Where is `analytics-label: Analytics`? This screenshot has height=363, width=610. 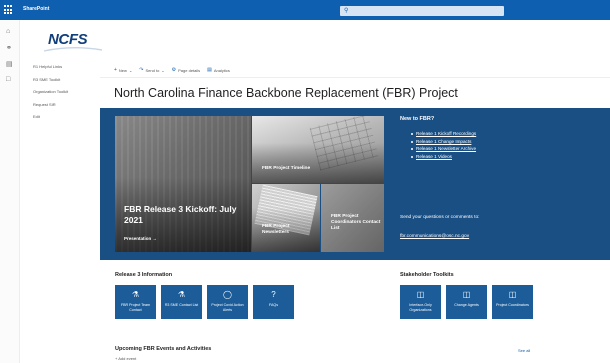
analytics-label: Analytics is located at coordinates (221, 70).